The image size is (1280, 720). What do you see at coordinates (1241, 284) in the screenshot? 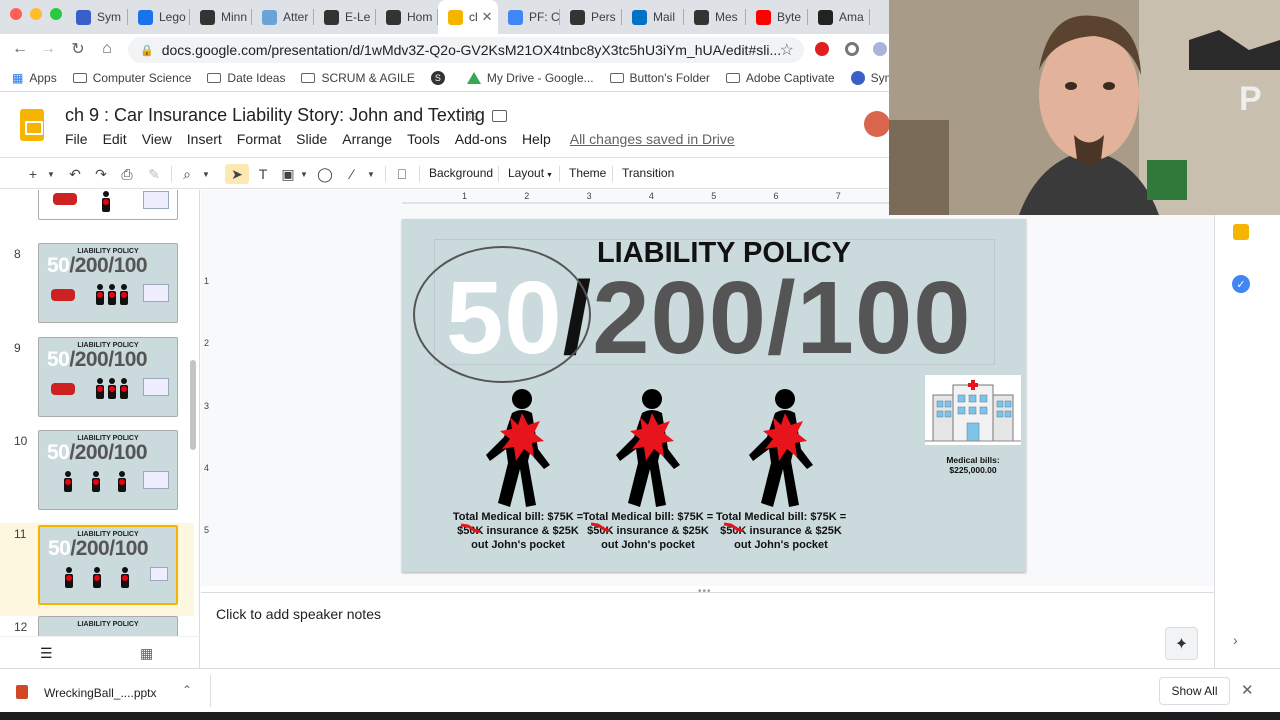
I see `tasks-icon: ✓` at bounding box center [1241, 284].